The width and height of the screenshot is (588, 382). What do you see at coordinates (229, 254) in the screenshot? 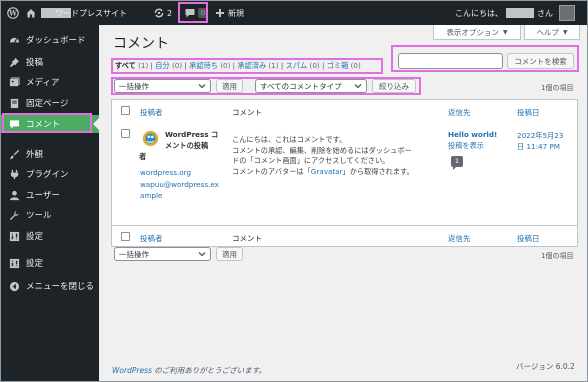
I see `apply-button-bottom: 適用` at bounding box center [229, 254].